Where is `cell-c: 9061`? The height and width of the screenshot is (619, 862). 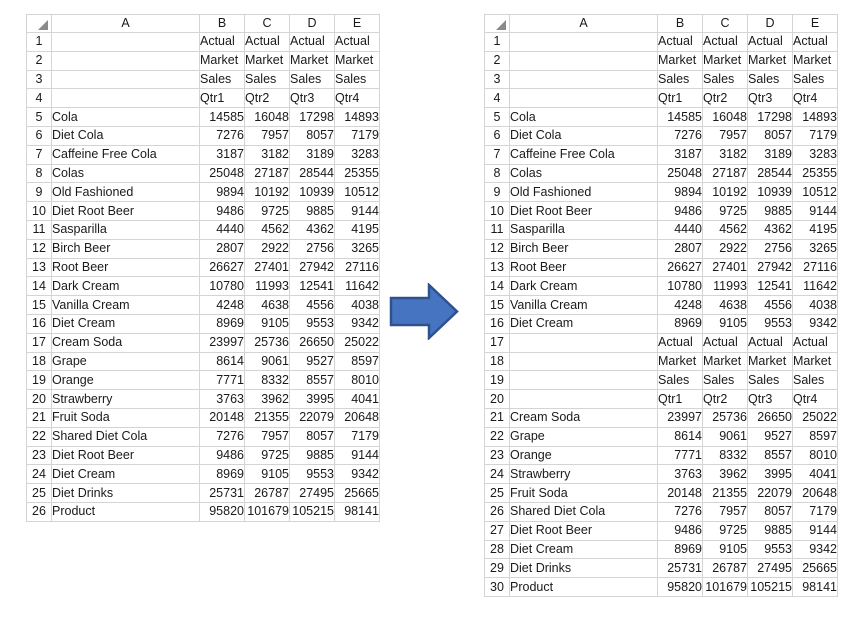 cell-c: 9061 is located at coordinates (267, 361).